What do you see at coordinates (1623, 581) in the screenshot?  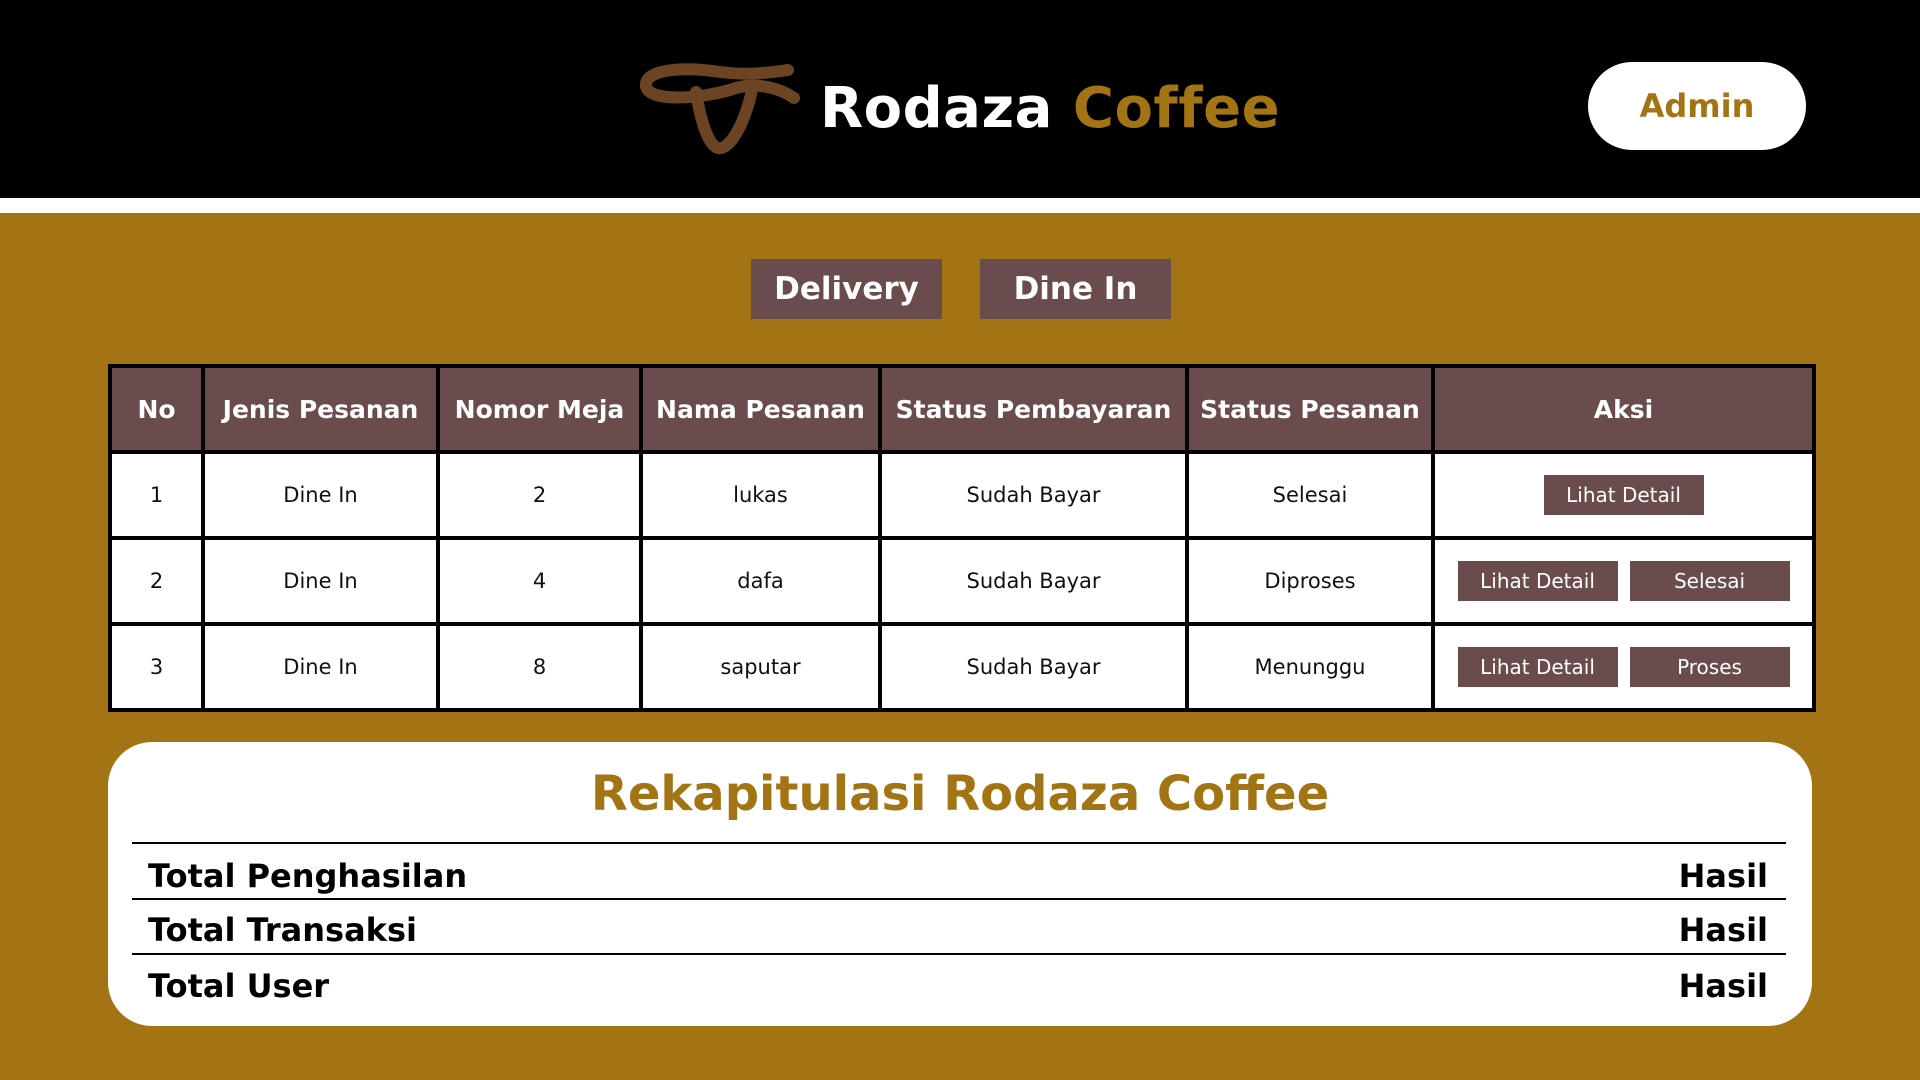 I see `cell-aksi: Lihat Detail Selesai` at bounding box center [1623, 581].